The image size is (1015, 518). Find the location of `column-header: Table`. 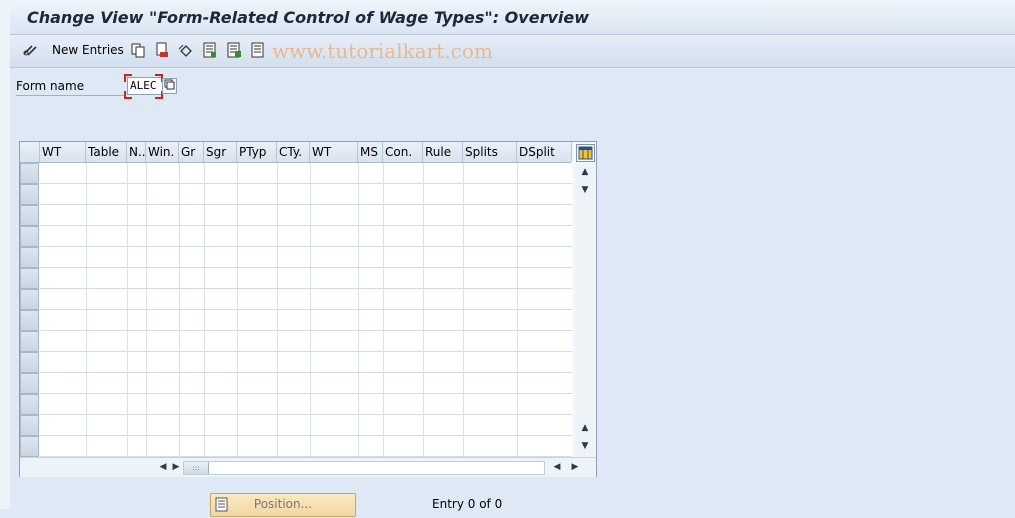

column-header: Table is located at coordinates (106, 152).